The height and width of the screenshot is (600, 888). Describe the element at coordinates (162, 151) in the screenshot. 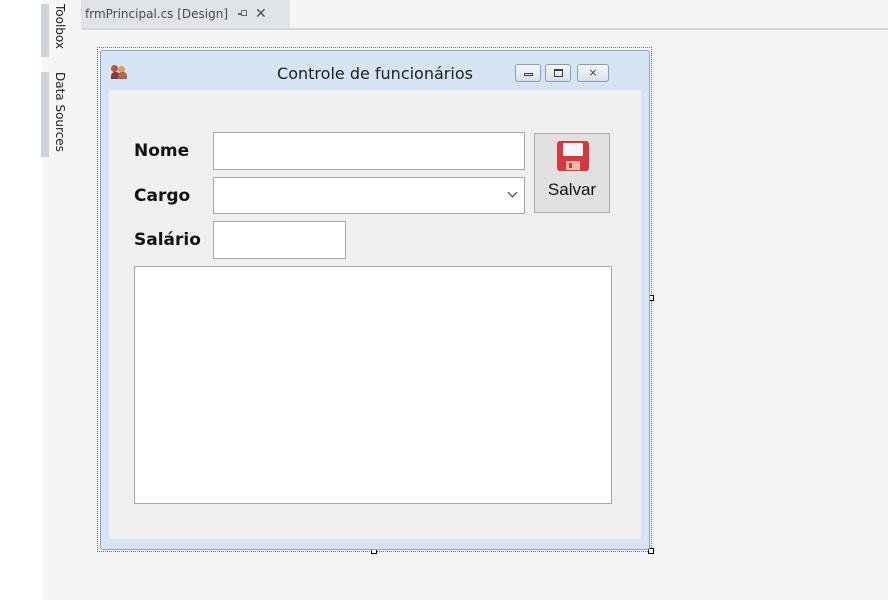

I see `nome-label: Nome` at that location.